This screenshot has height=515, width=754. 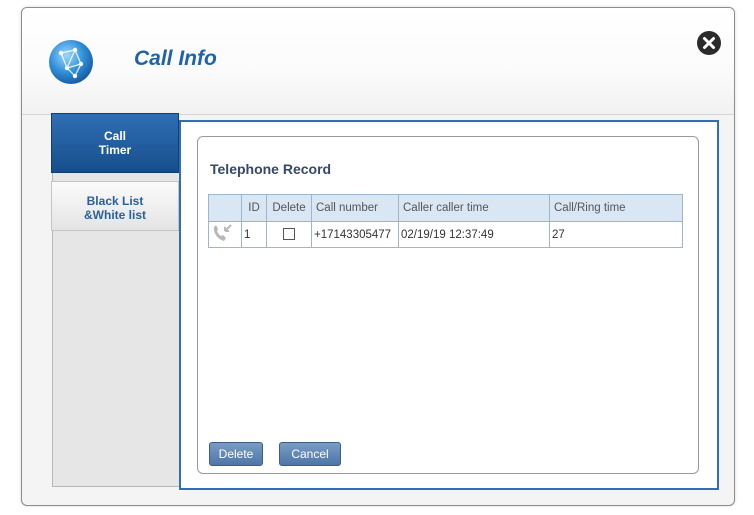 I want to click on delete-checkbox, so click(x=289, y=234).